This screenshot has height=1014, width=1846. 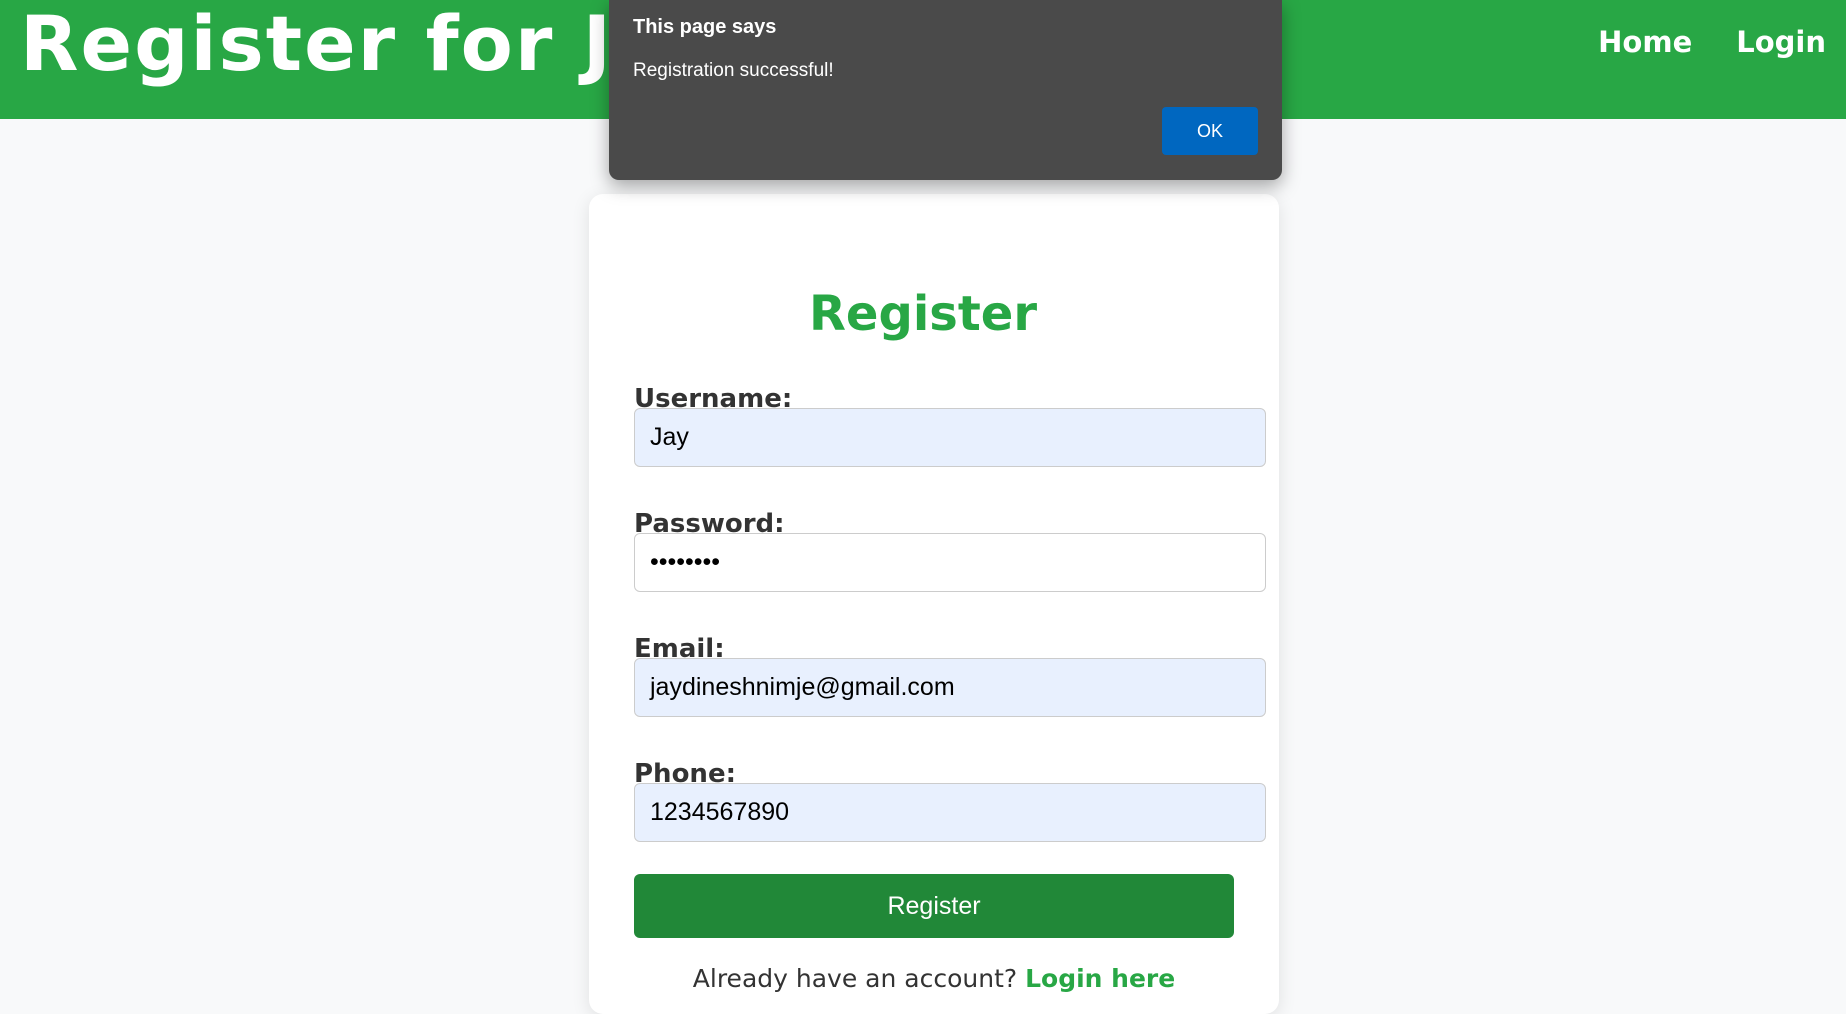 I want to click on nav-login-link: Login, so click(x=1781, y=42).